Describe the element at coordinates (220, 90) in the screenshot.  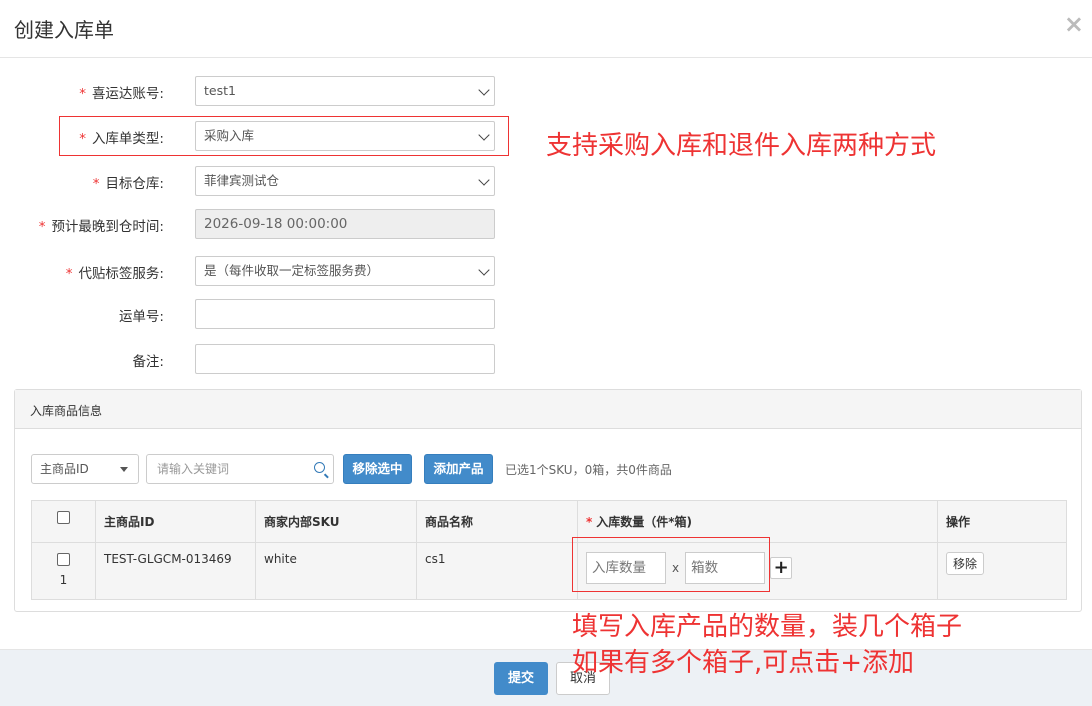
I see `account-value: test1` at that location.